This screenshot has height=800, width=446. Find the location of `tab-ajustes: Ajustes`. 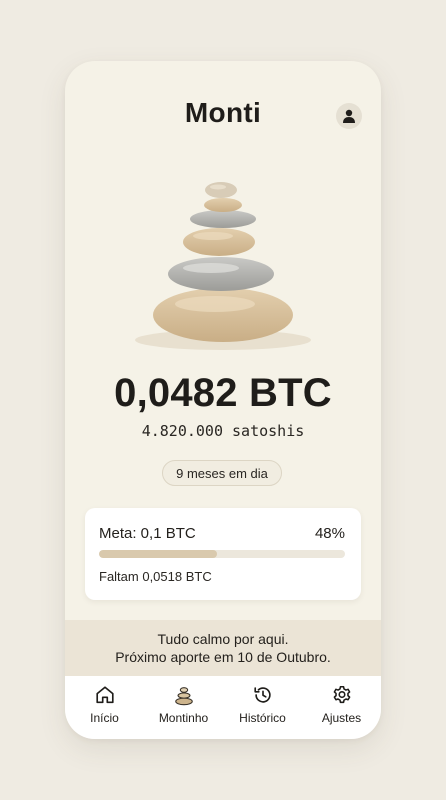

tab-ajustes: Ajustes is located at coordinates (341, 707).